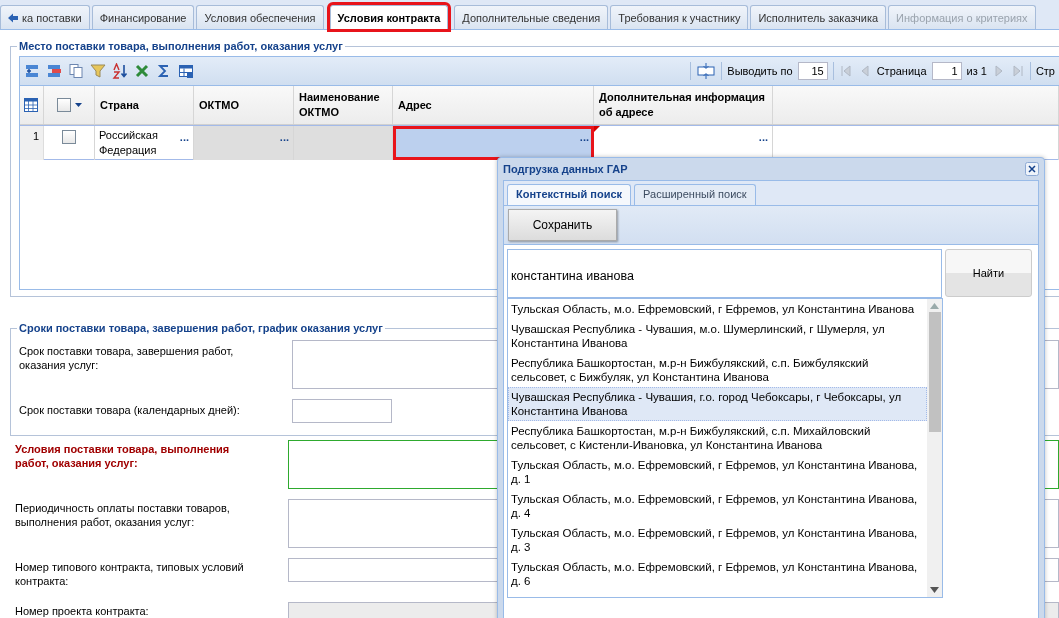 Image resolution: width=1059 pixels, height=618 pixels. I want to click on page-size-label: Выводить по, so click(760, 71).